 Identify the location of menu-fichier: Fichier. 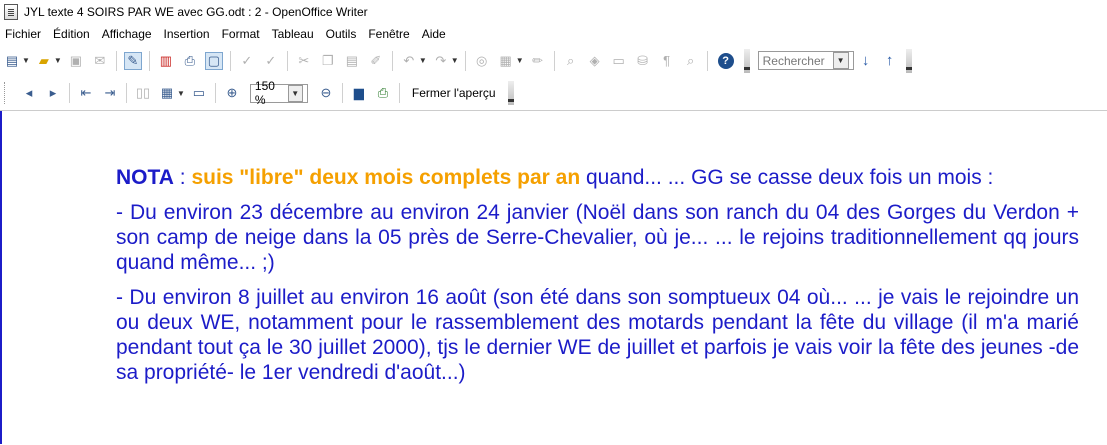
(23, 34).